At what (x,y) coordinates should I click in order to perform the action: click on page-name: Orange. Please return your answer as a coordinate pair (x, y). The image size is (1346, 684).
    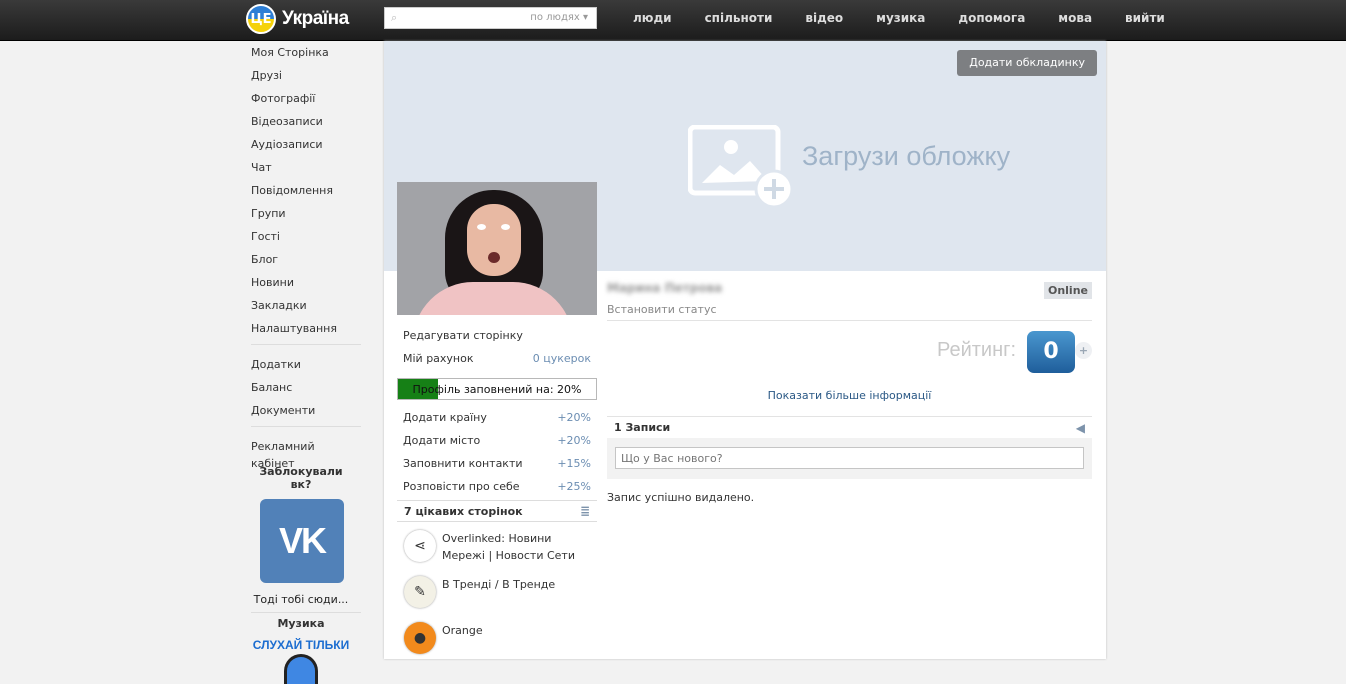
    Looking at the image, I should click on (462, 630).